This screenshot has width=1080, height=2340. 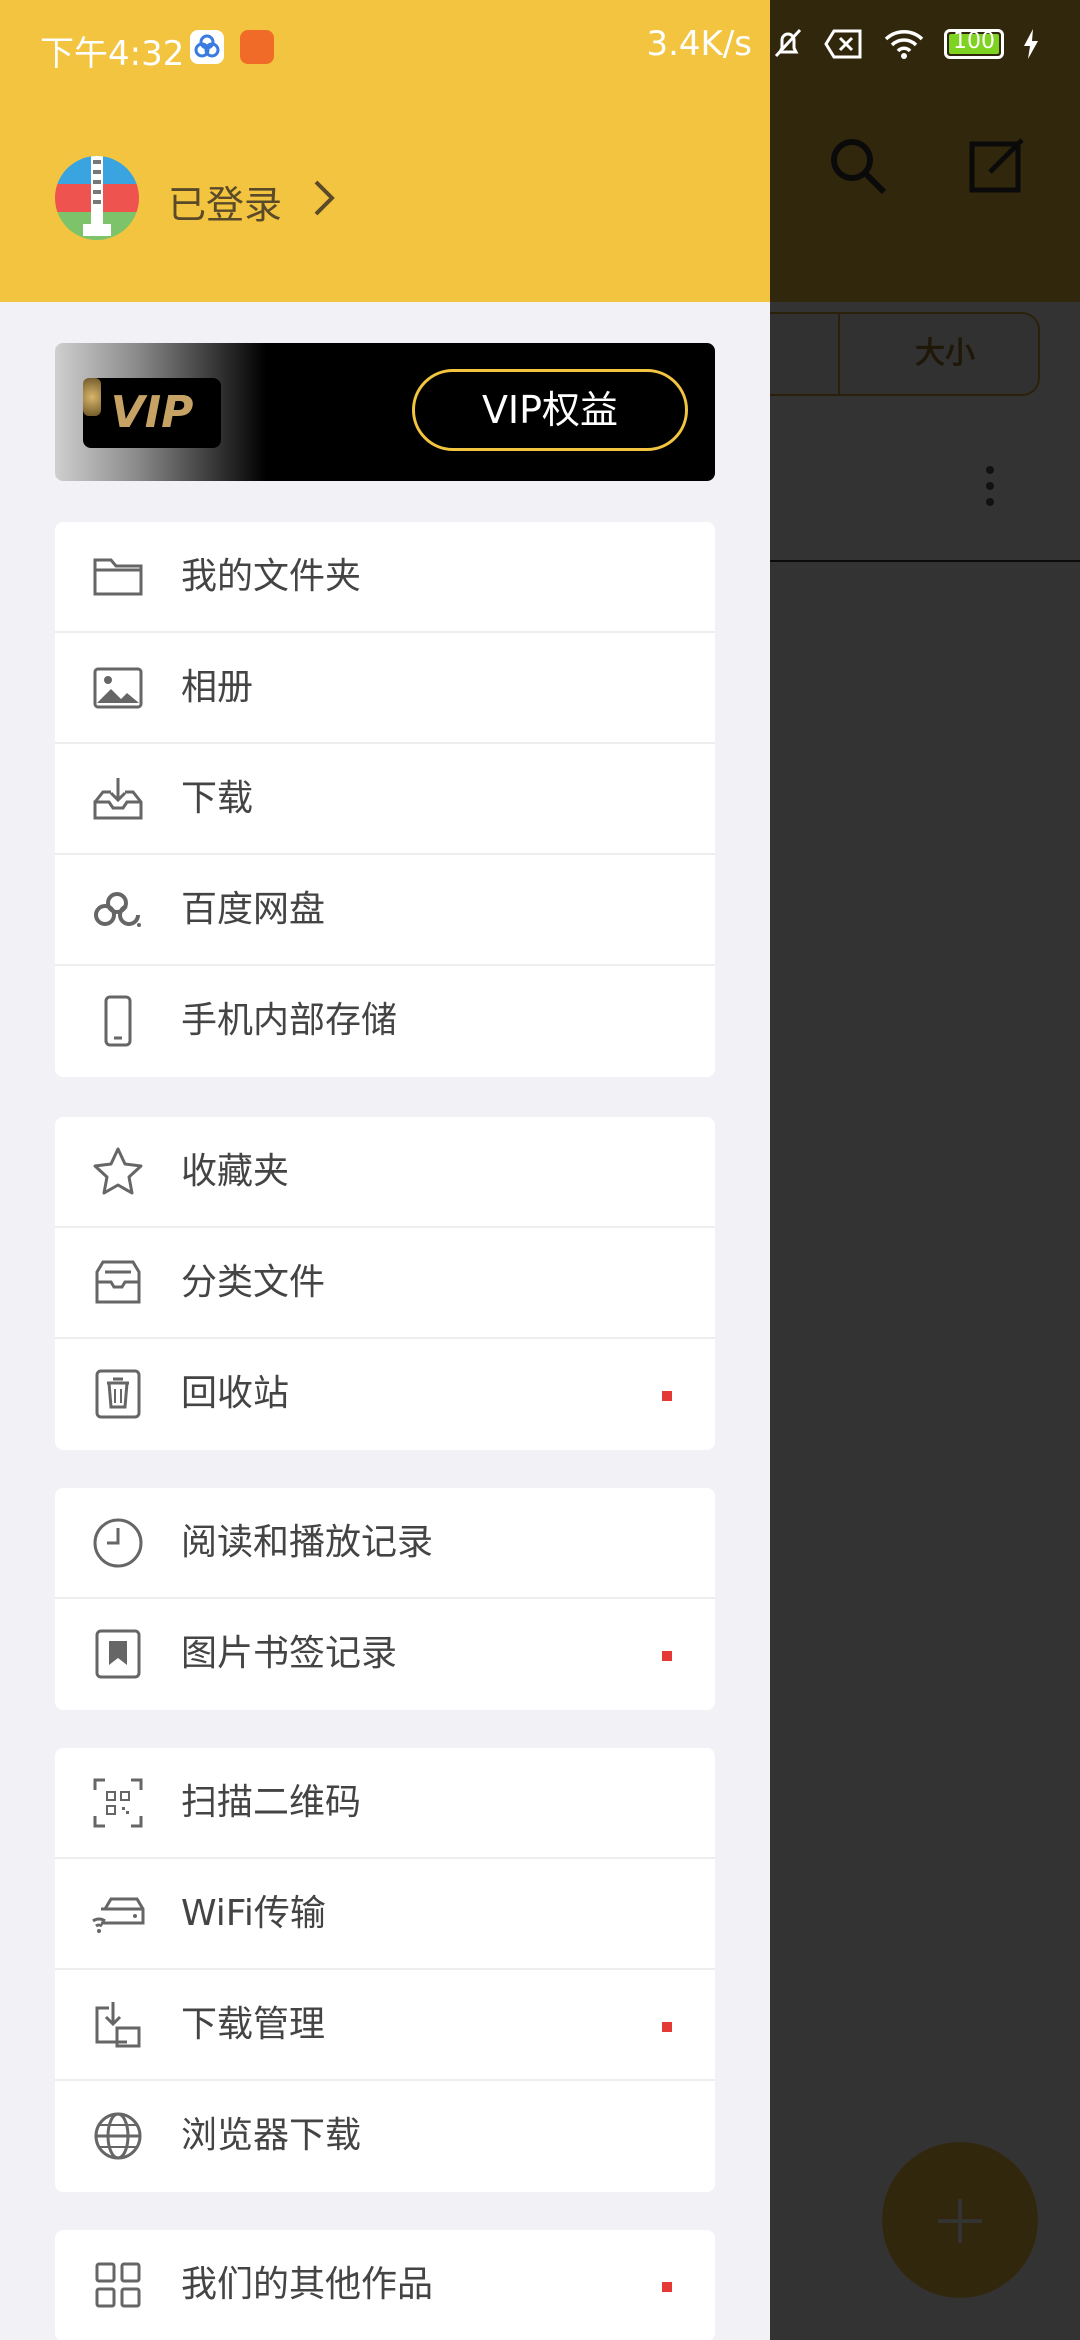 I want to click on menu-item-label: 扫描二维码, so click(x=271, y=1802).